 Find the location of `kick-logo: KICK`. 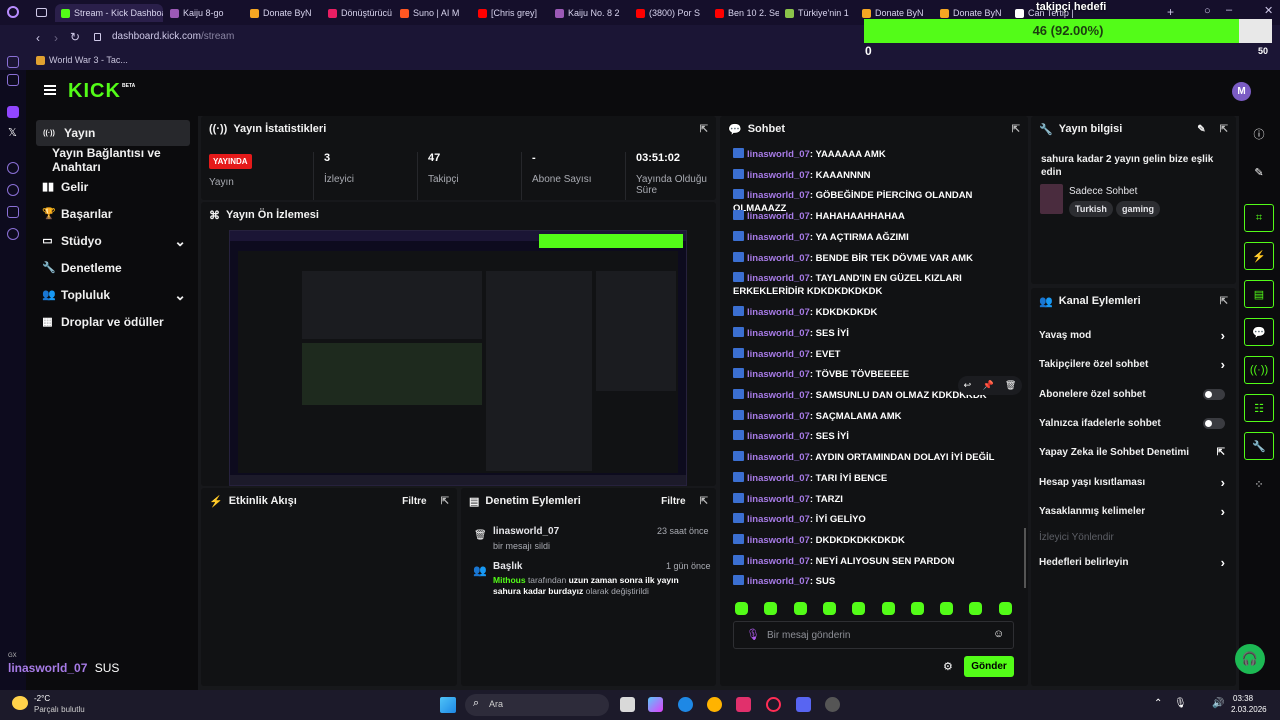

kick-logo: KICK is located at coordinates (94, 91).